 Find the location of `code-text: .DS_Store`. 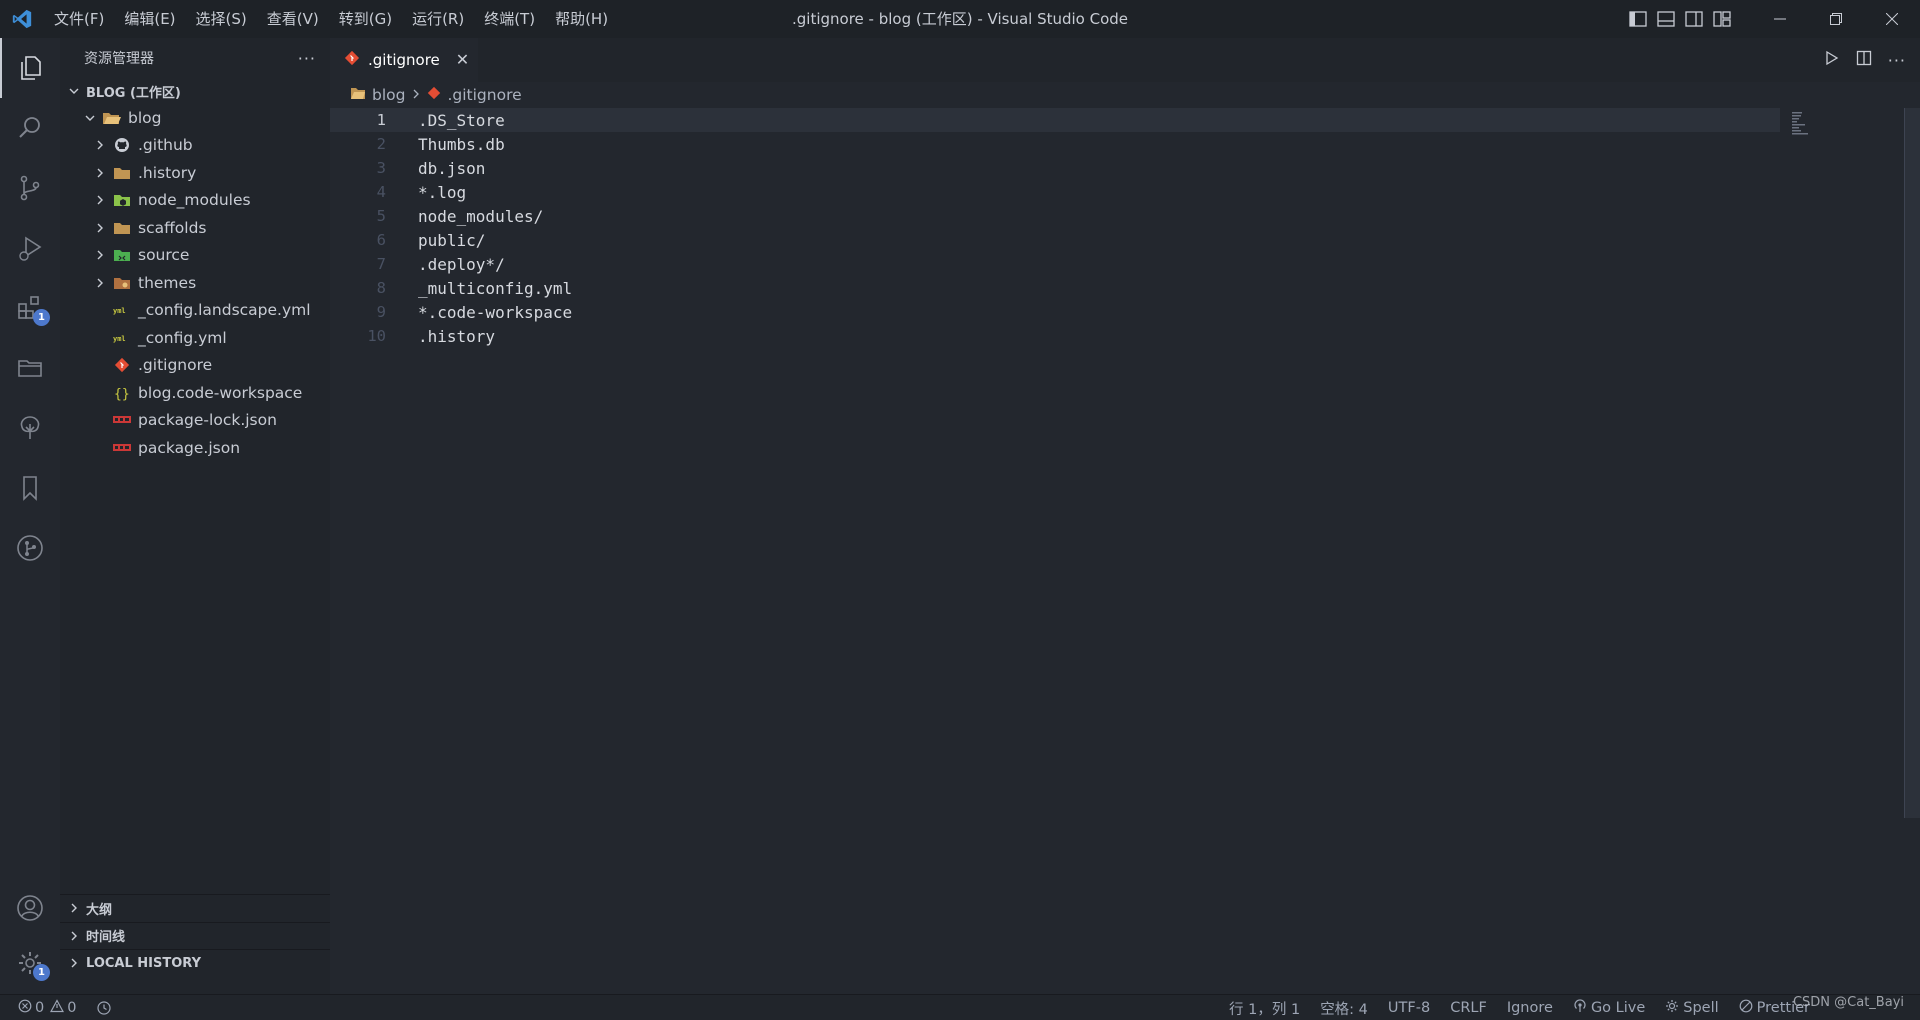

code-text: .DS_Store is located at coordinates (461, 120).